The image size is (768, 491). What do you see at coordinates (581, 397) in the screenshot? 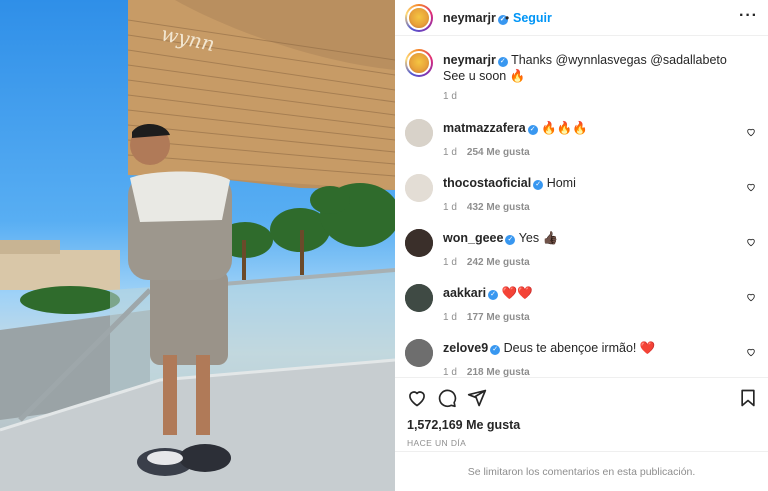
I see `action-bar` at bounding box center [581, 397].